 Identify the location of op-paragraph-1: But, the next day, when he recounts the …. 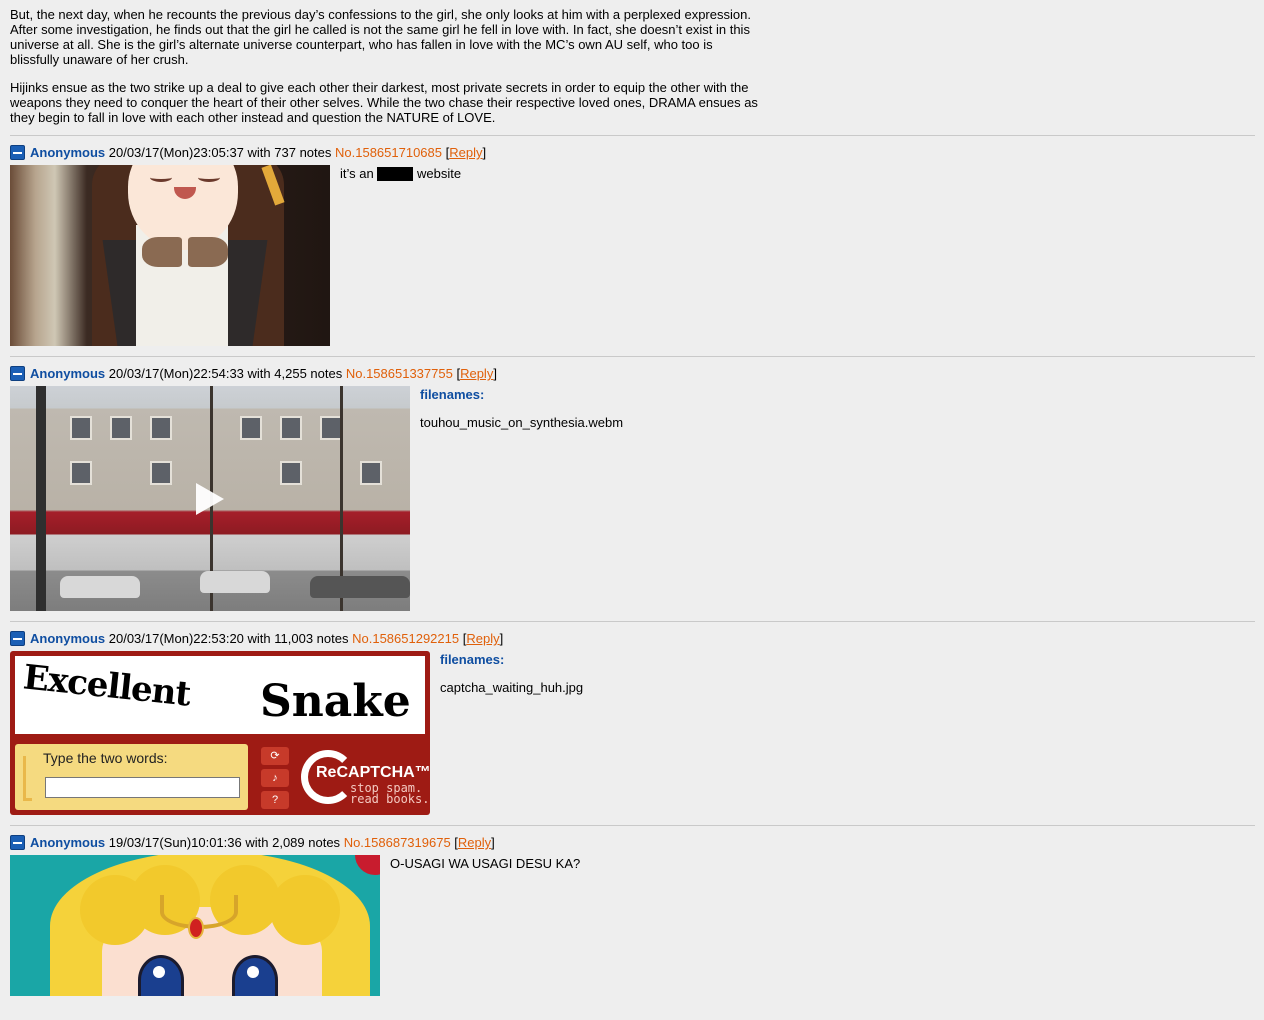
(380, 37).